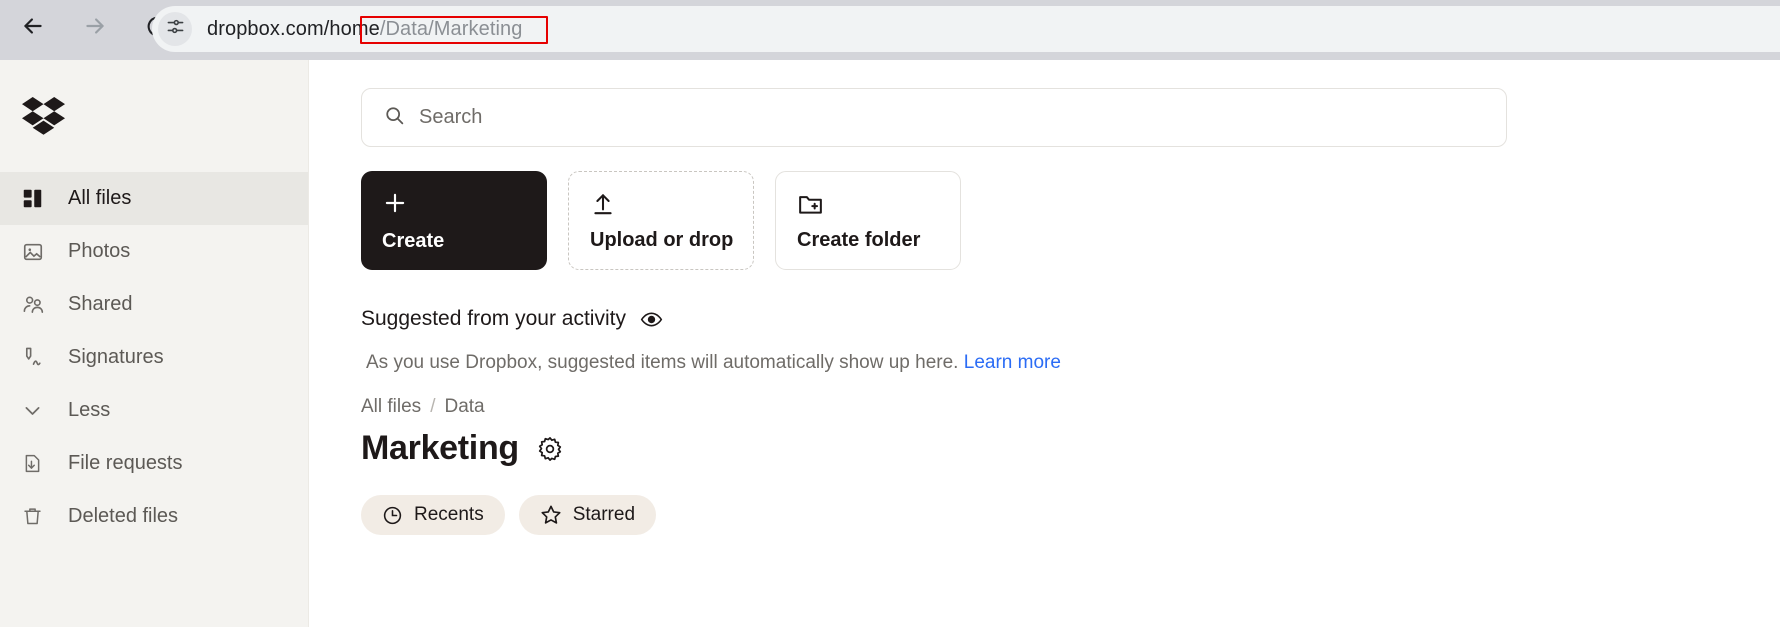  What do you see at coordinates (1012, 362) in the screenshot?
I see `learn-more-link: Learn more` at bounding box center [1012, 362].